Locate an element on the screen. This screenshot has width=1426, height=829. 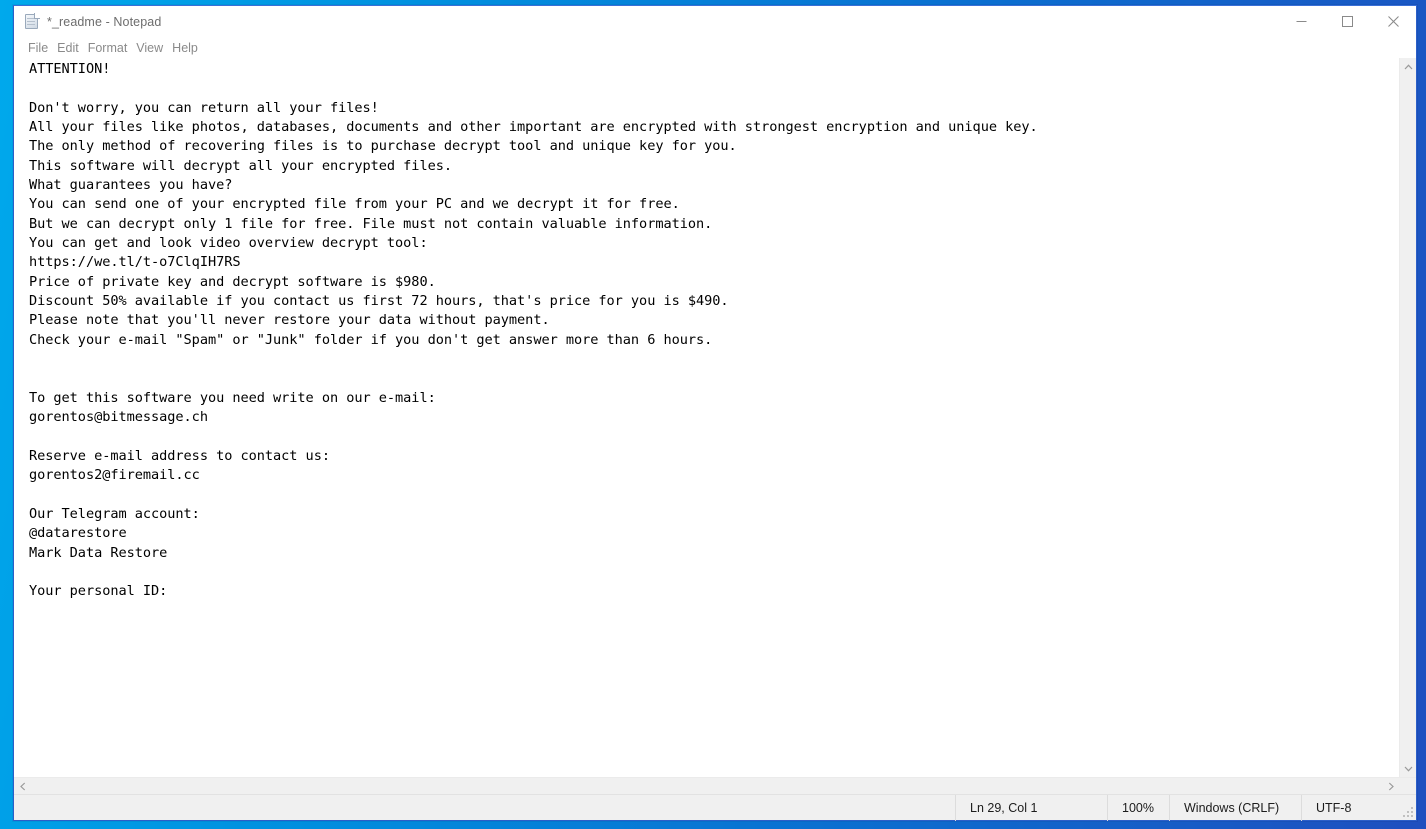
vertical-scrollbar-track is located at coordinates (1408, 417).